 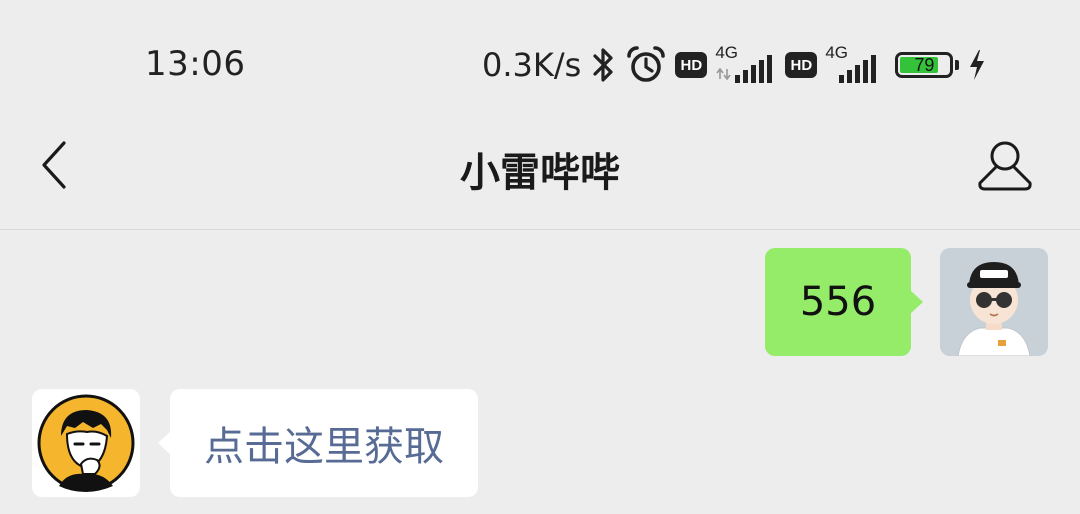 I want to click on incoming-message-text: 点击这里获取, so click(x=324, y=447).